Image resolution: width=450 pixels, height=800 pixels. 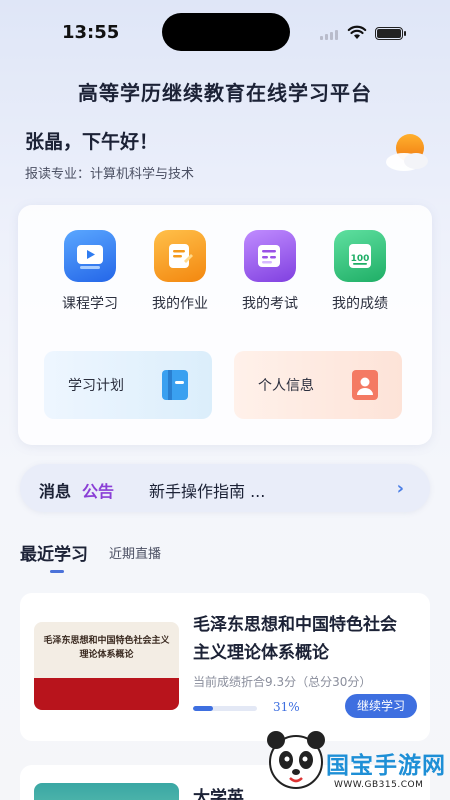 I want to click on score-icon: 100, so click(x=360, y=256).